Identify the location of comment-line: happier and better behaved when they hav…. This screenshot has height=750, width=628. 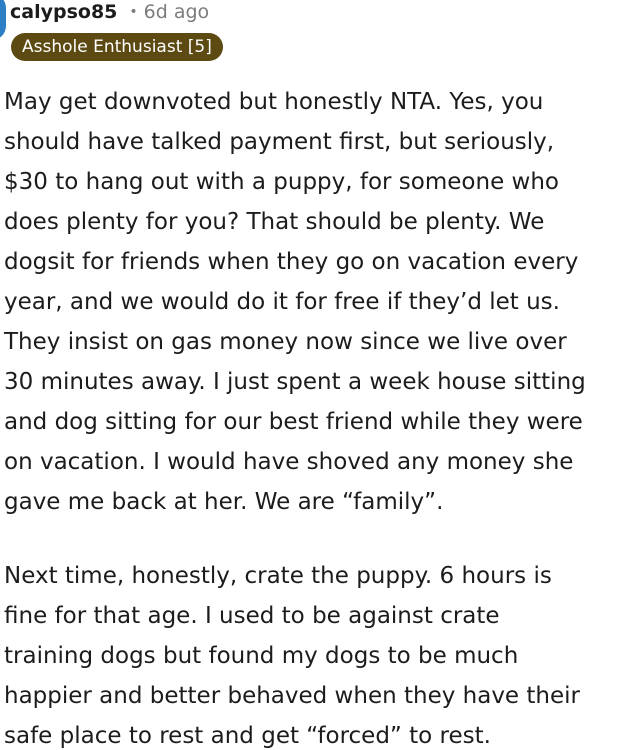
(292, 696).